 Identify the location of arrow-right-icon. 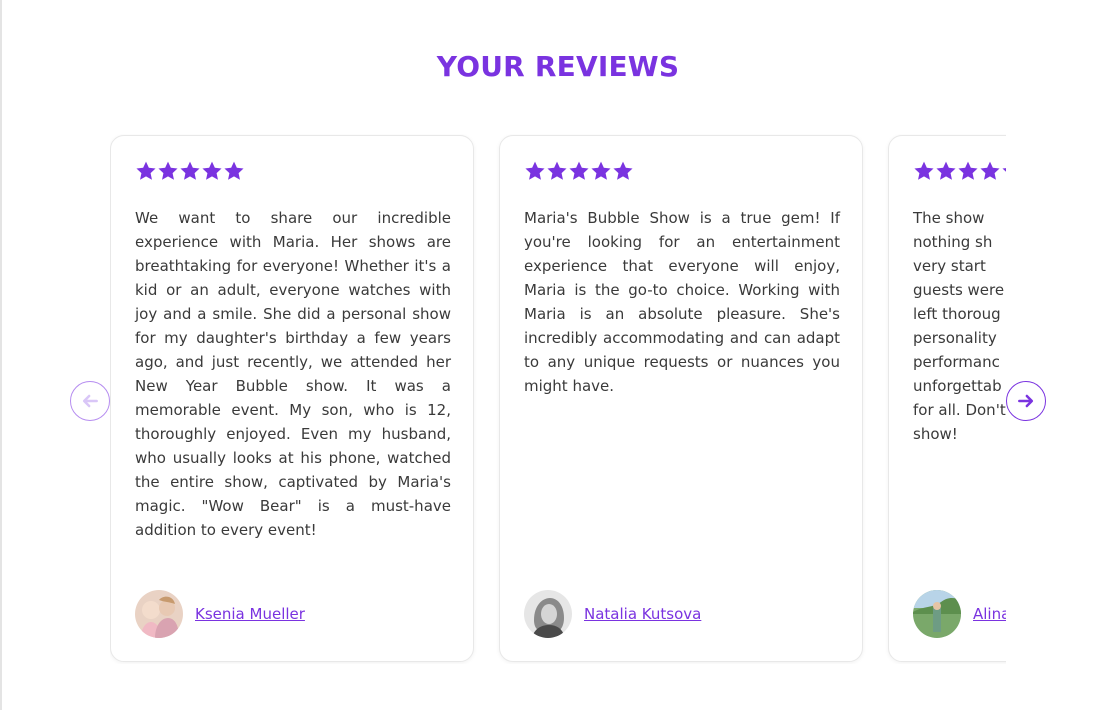
(1026, 401).